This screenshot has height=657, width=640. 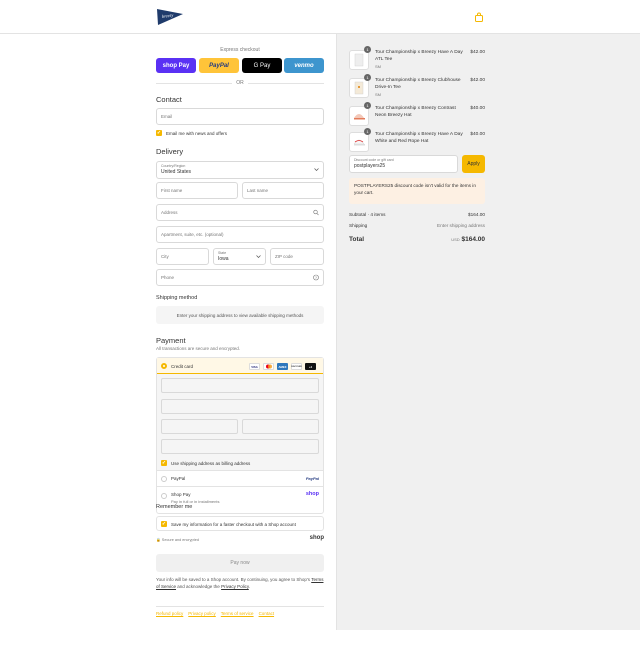 What do you see at coordinates (158, 540) in the screenshot?
I see `lock-icon: 🔒` at bounding box center [158, 540].